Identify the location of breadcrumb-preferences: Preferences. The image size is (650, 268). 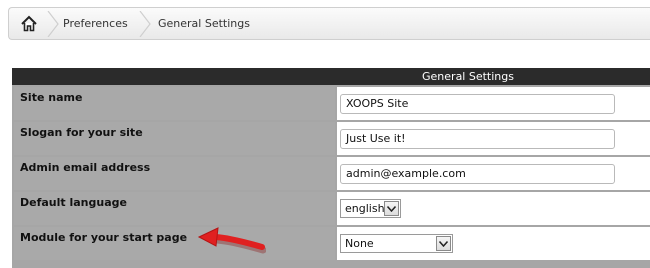
(95, 23).